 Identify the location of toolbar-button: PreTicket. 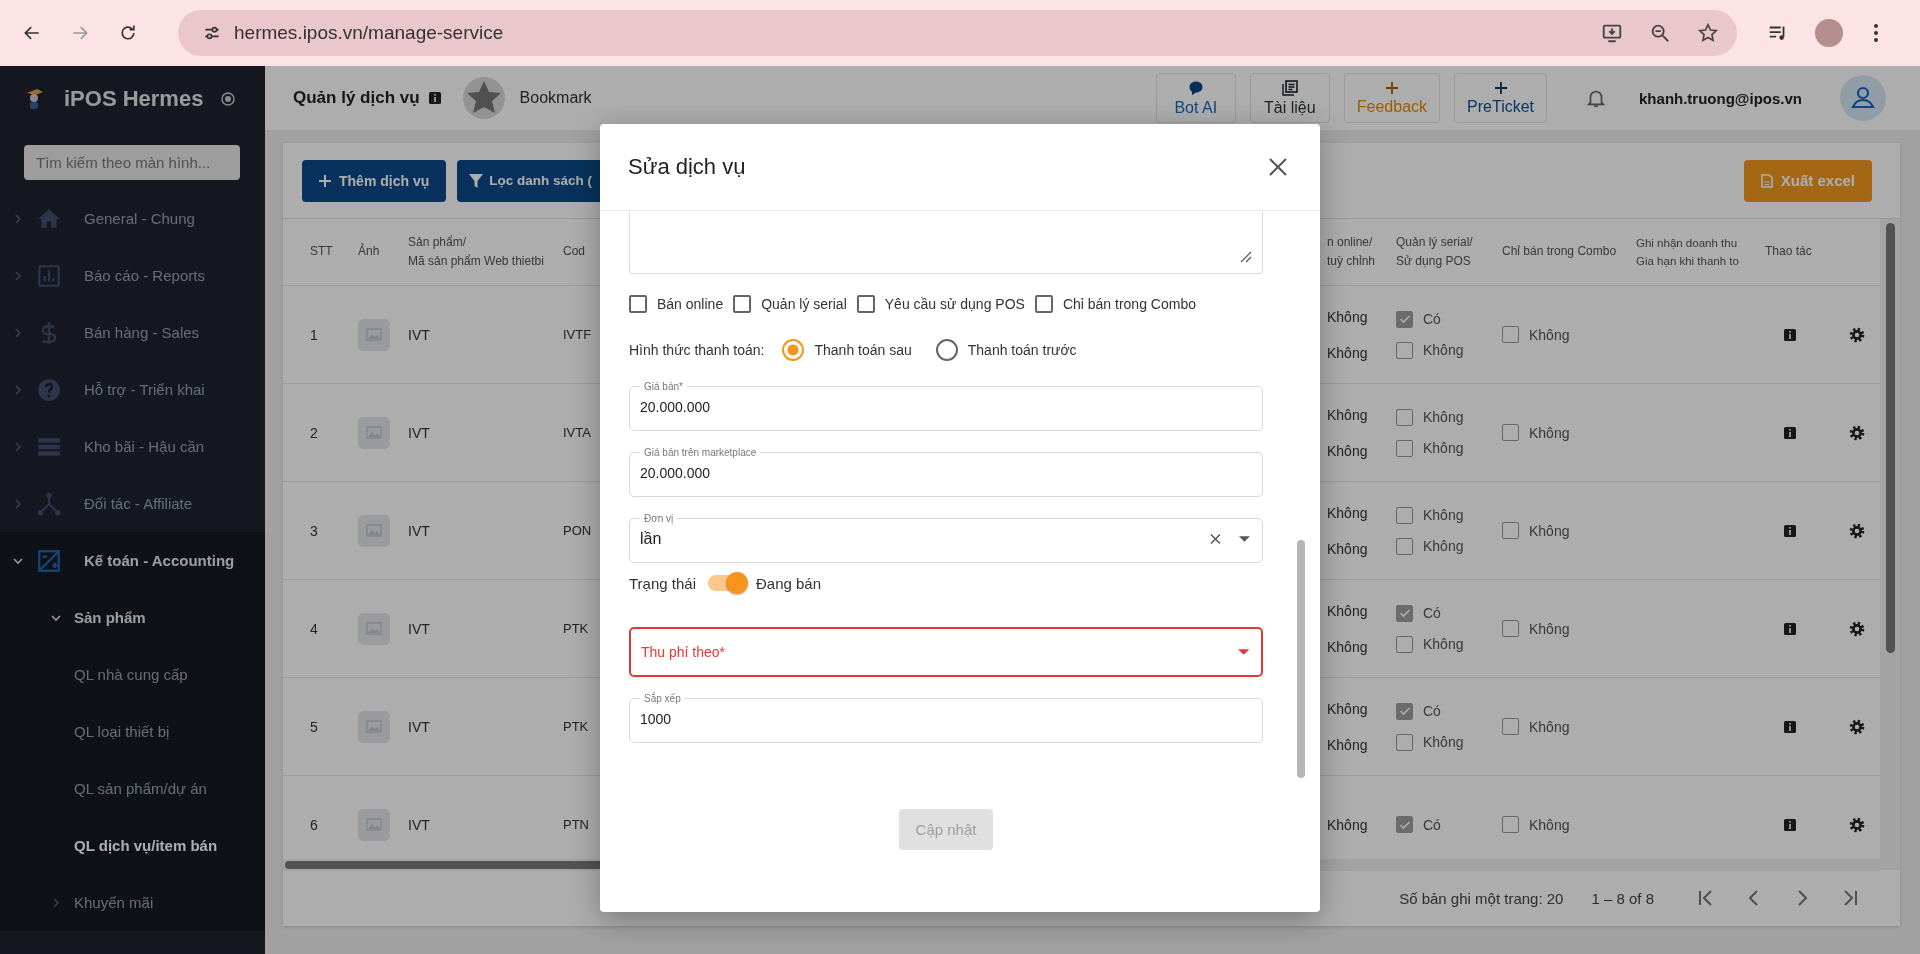
(1501, 98).